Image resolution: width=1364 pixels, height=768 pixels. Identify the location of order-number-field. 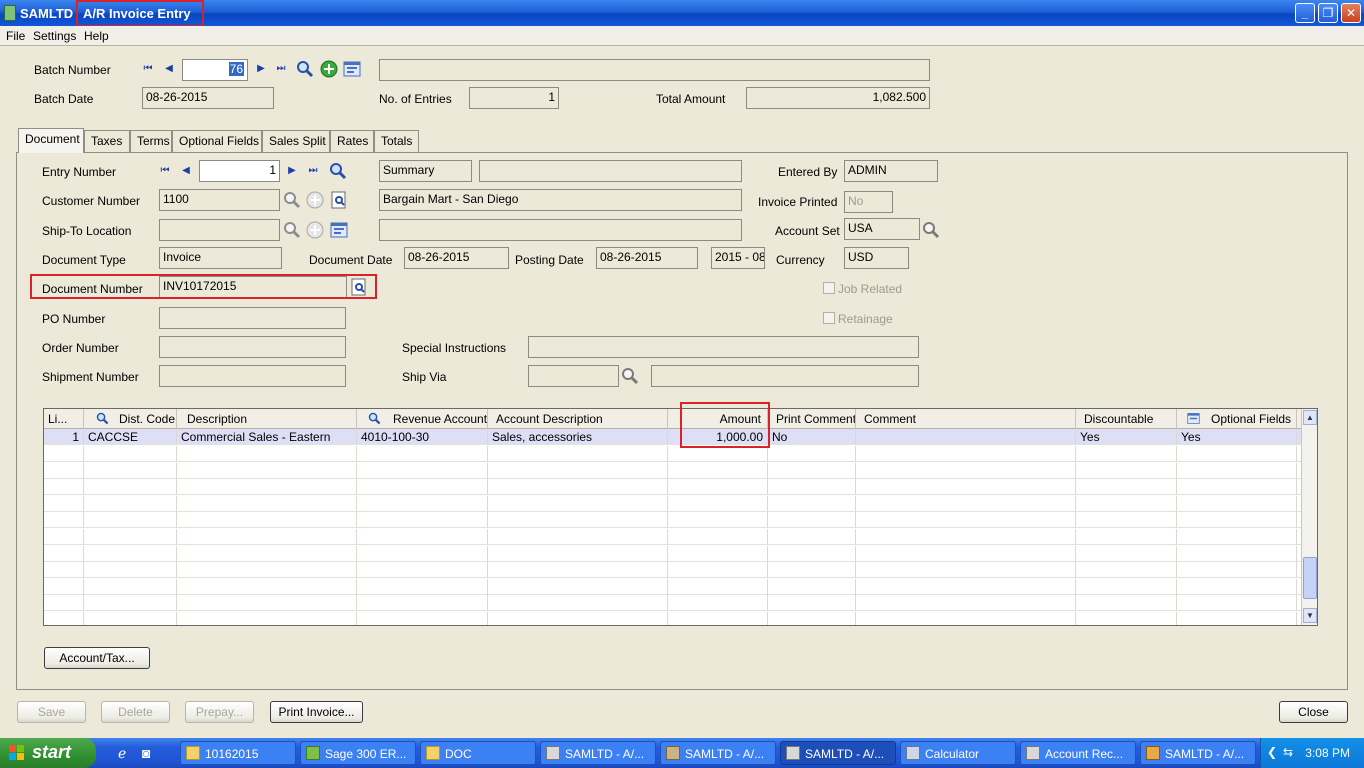
(252, 347).